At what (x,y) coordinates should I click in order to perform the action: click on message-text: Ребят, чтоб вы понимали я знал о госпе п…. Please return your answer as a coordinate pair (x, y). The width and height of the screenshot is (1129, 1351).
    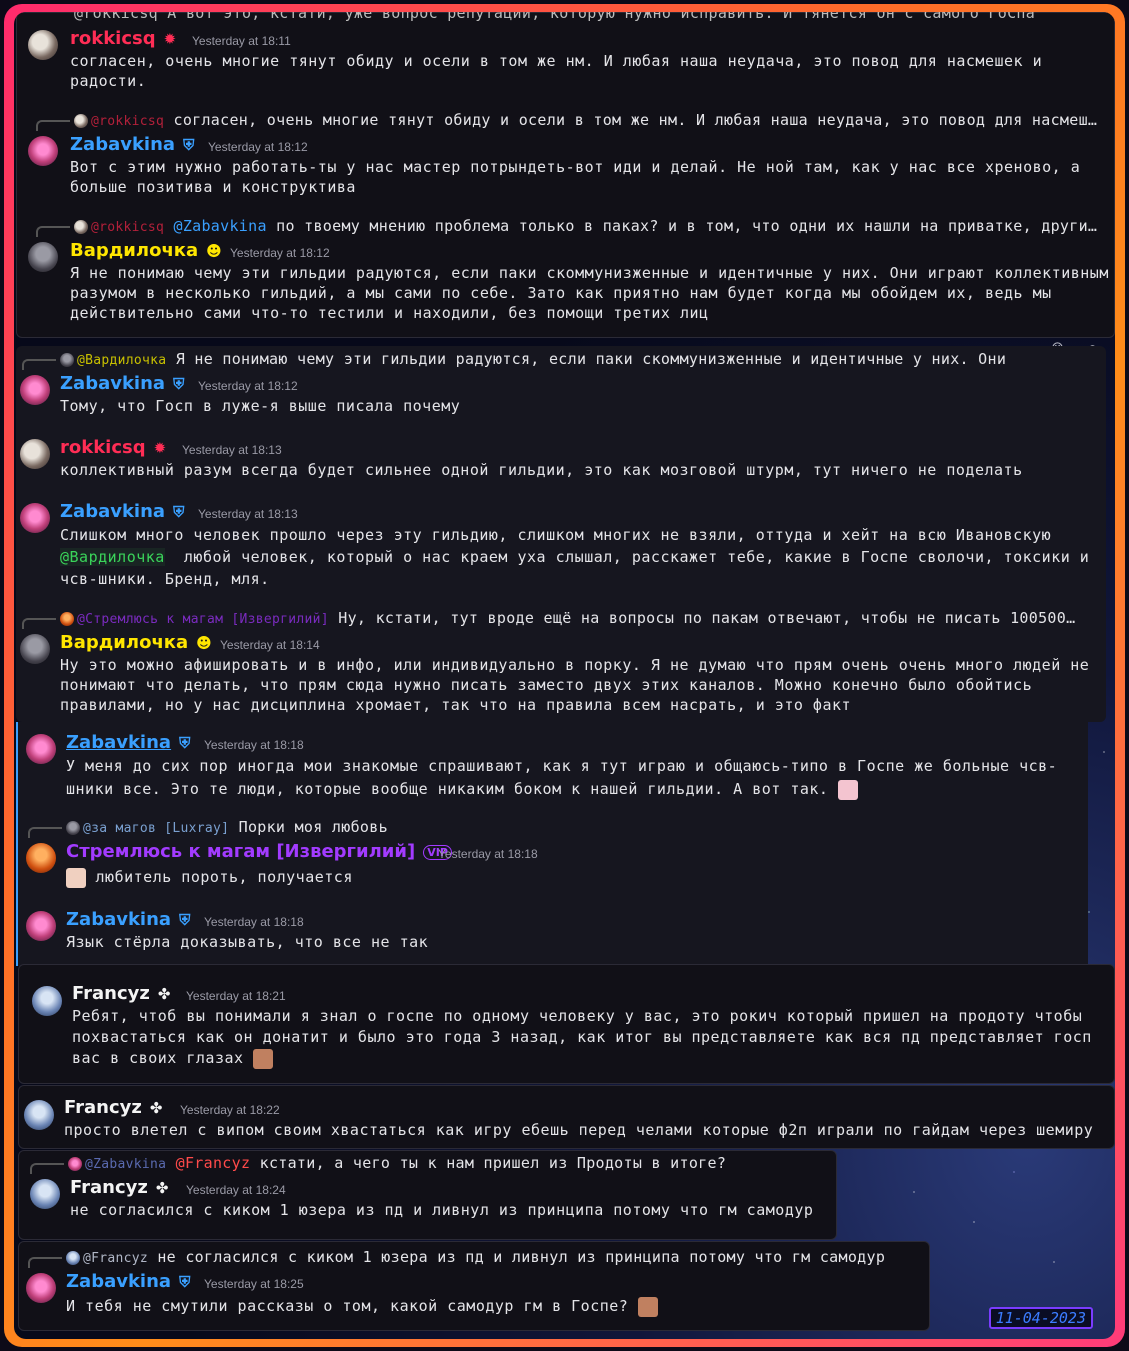
    Looking at the image, I should click on (587, 1038).